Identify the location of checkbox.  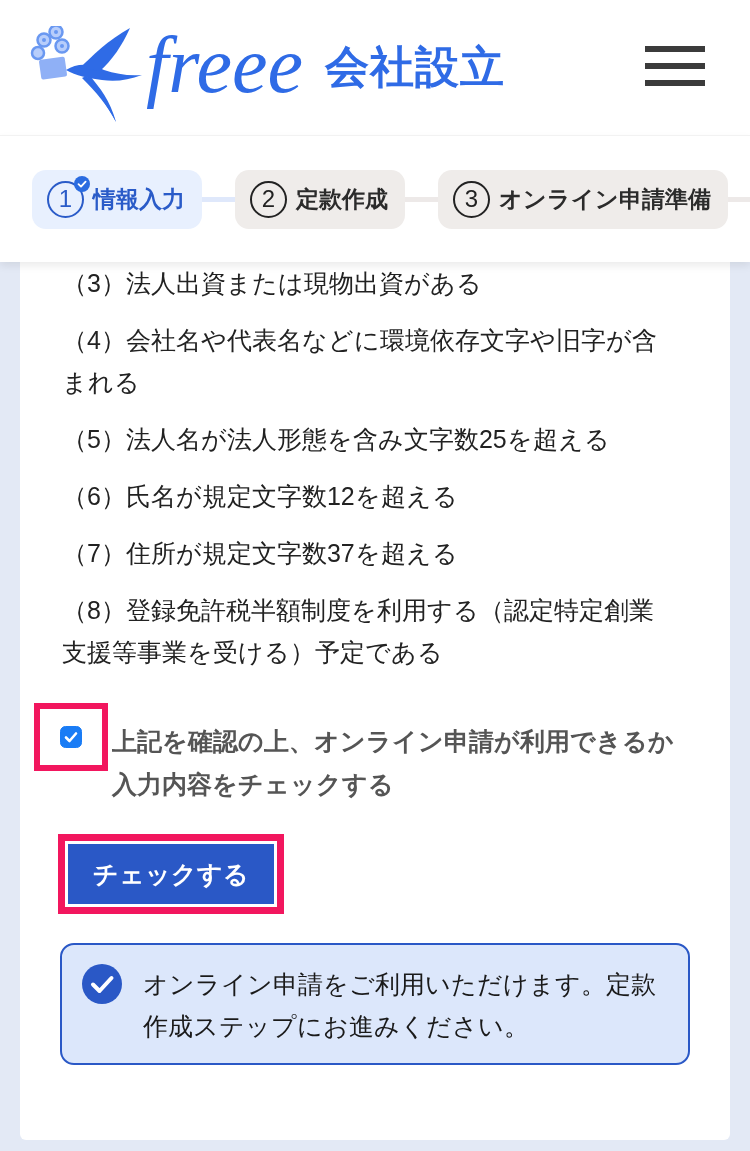
(71, 737).